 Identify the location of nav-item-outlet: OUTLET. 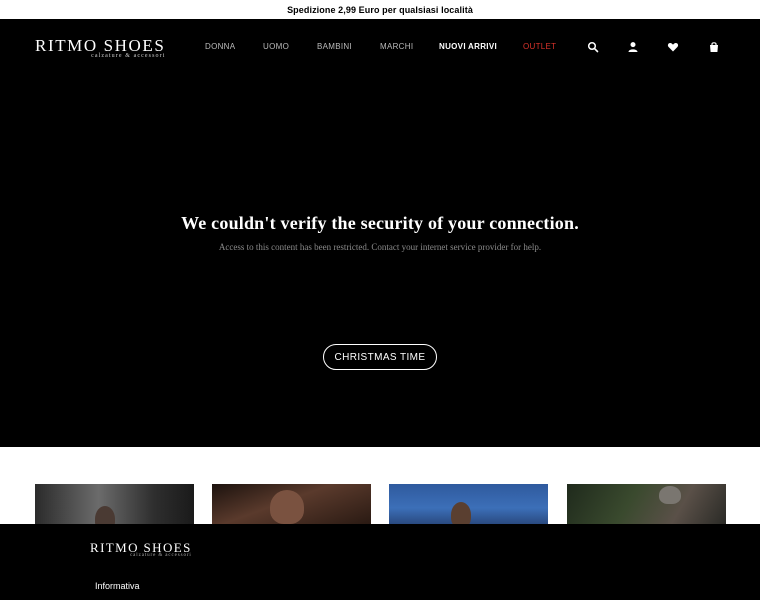
(539, 46).